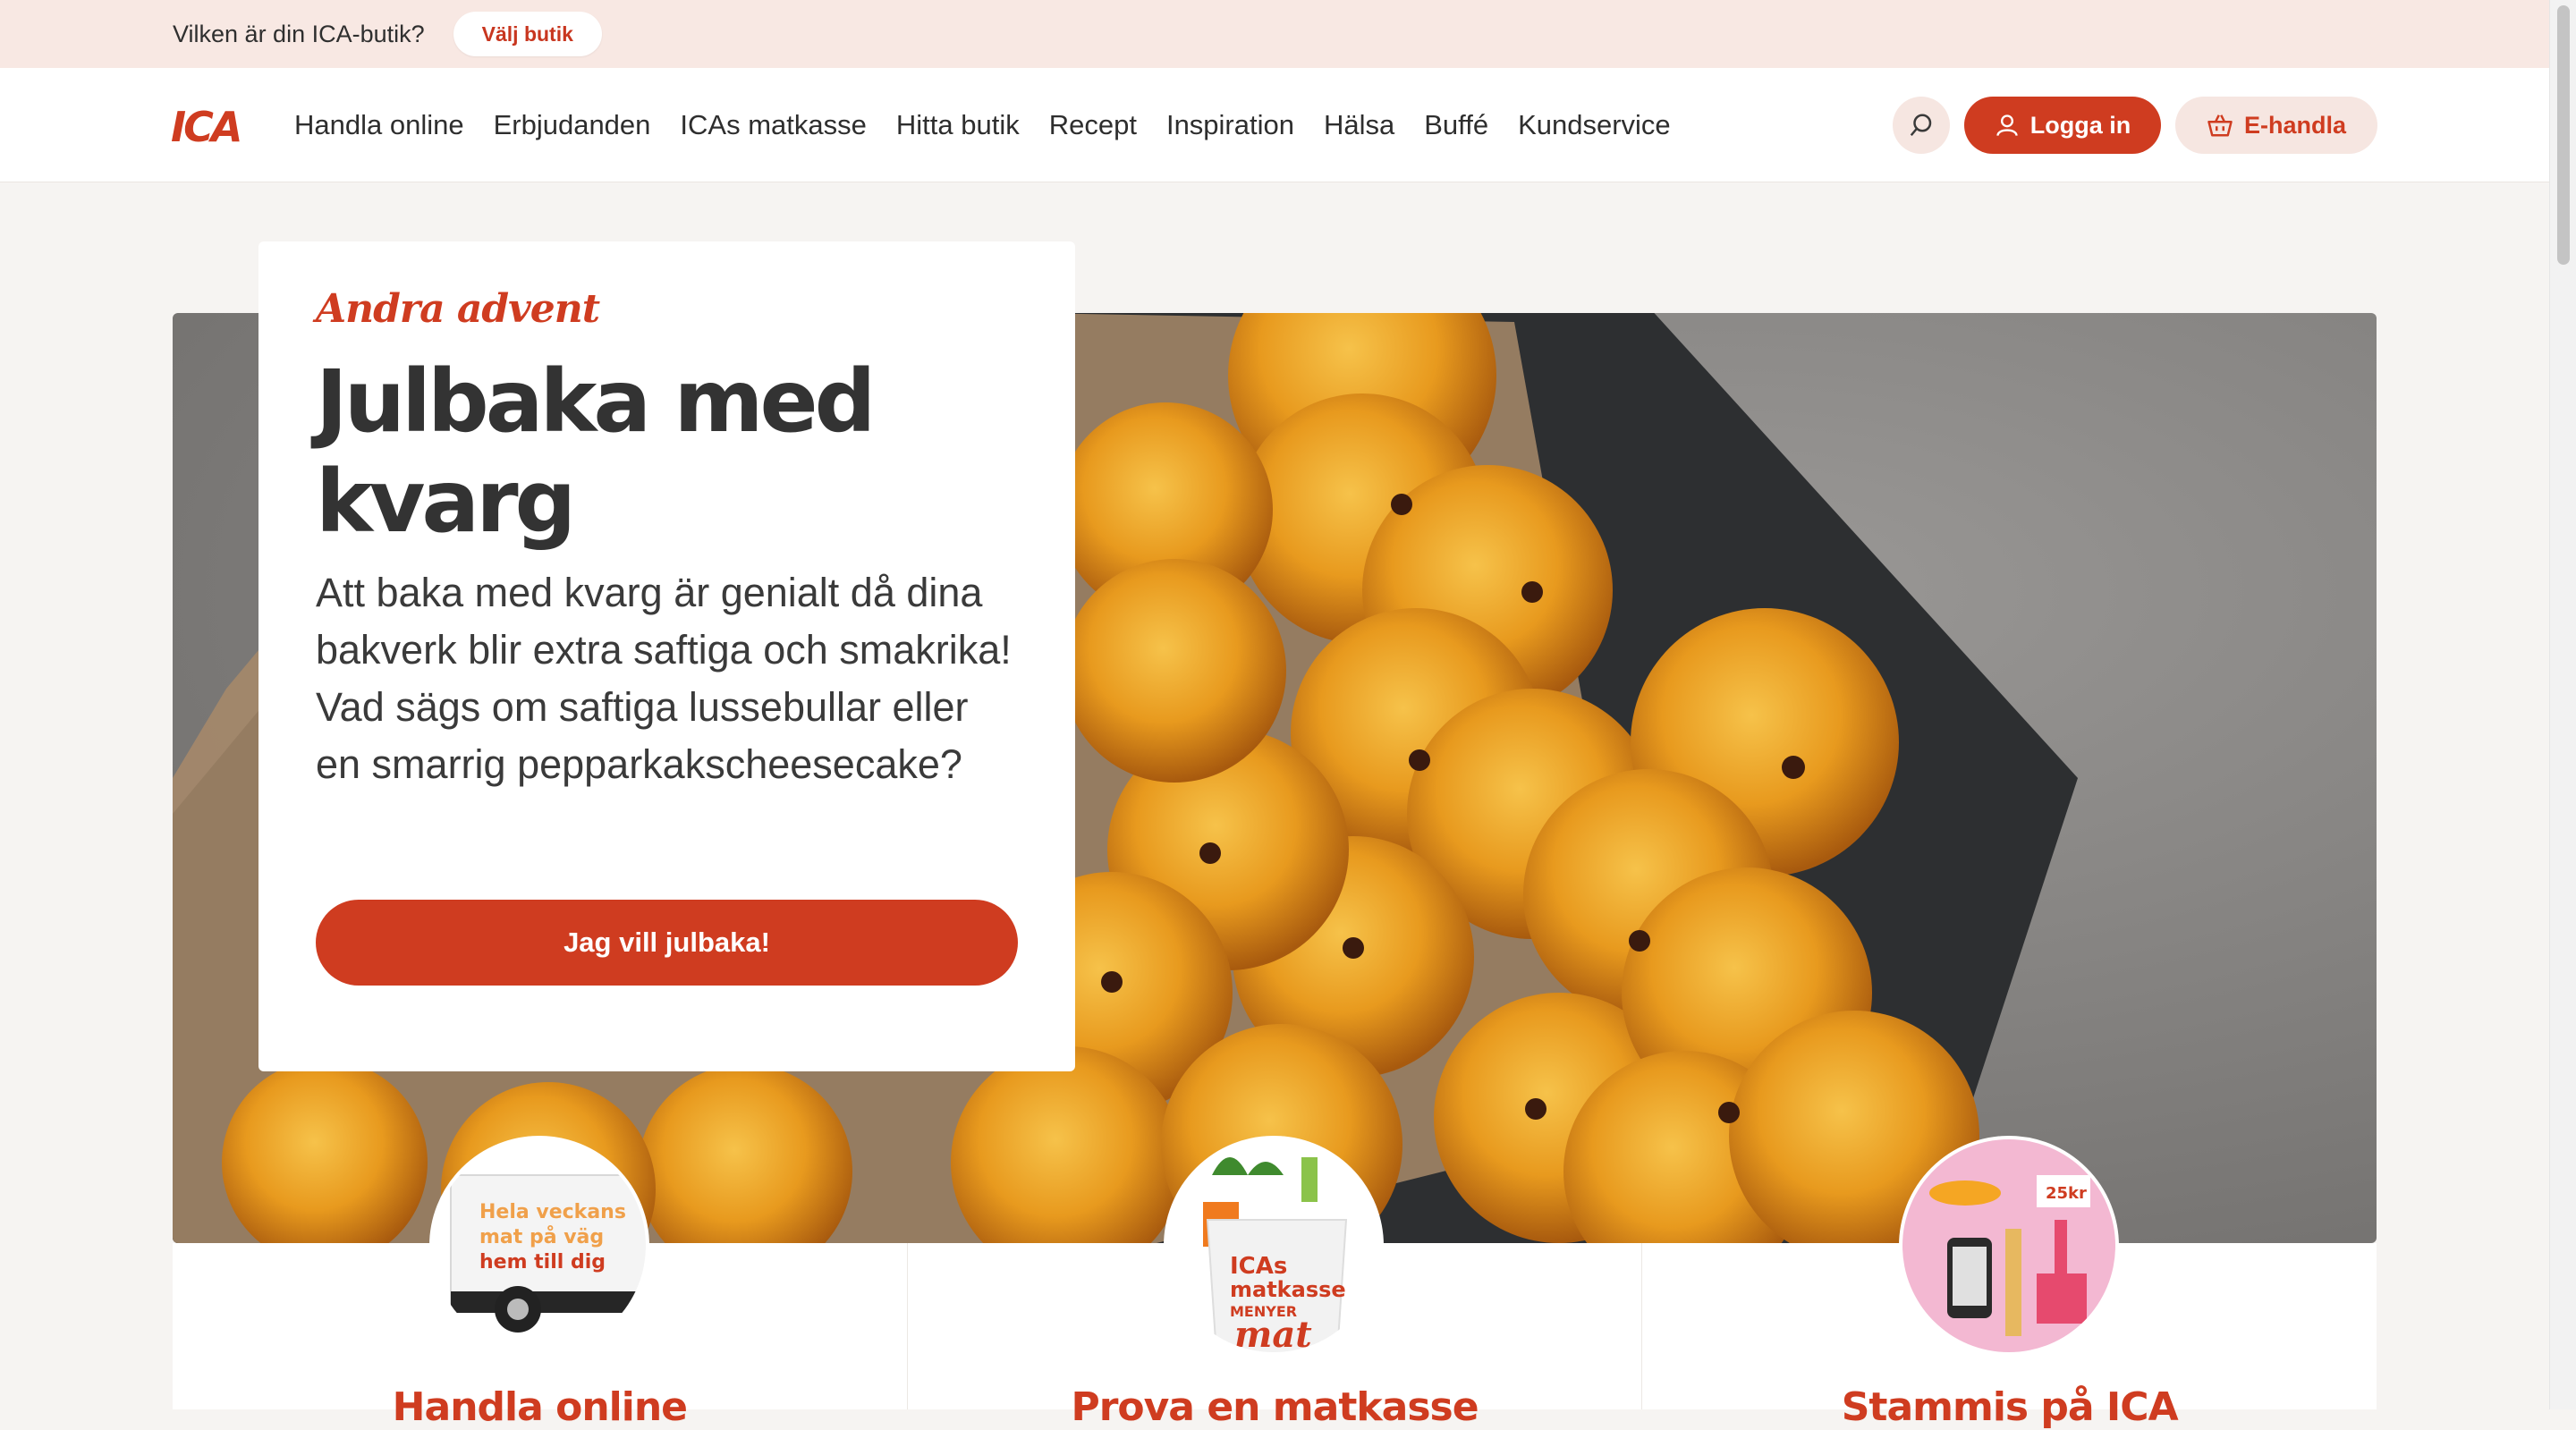 This screenshot has width=2576, height=1430. I want to click on ehandla-button: E-handla, so click(2276, 125).